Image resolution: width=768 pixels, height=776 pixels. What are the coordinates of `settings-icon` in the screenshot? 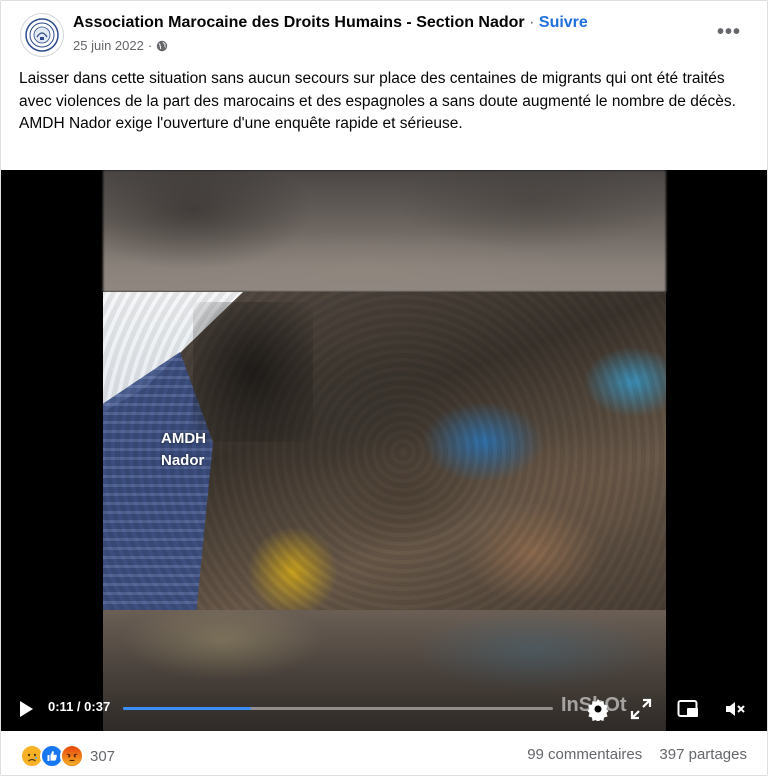 It's located at (598, 710).